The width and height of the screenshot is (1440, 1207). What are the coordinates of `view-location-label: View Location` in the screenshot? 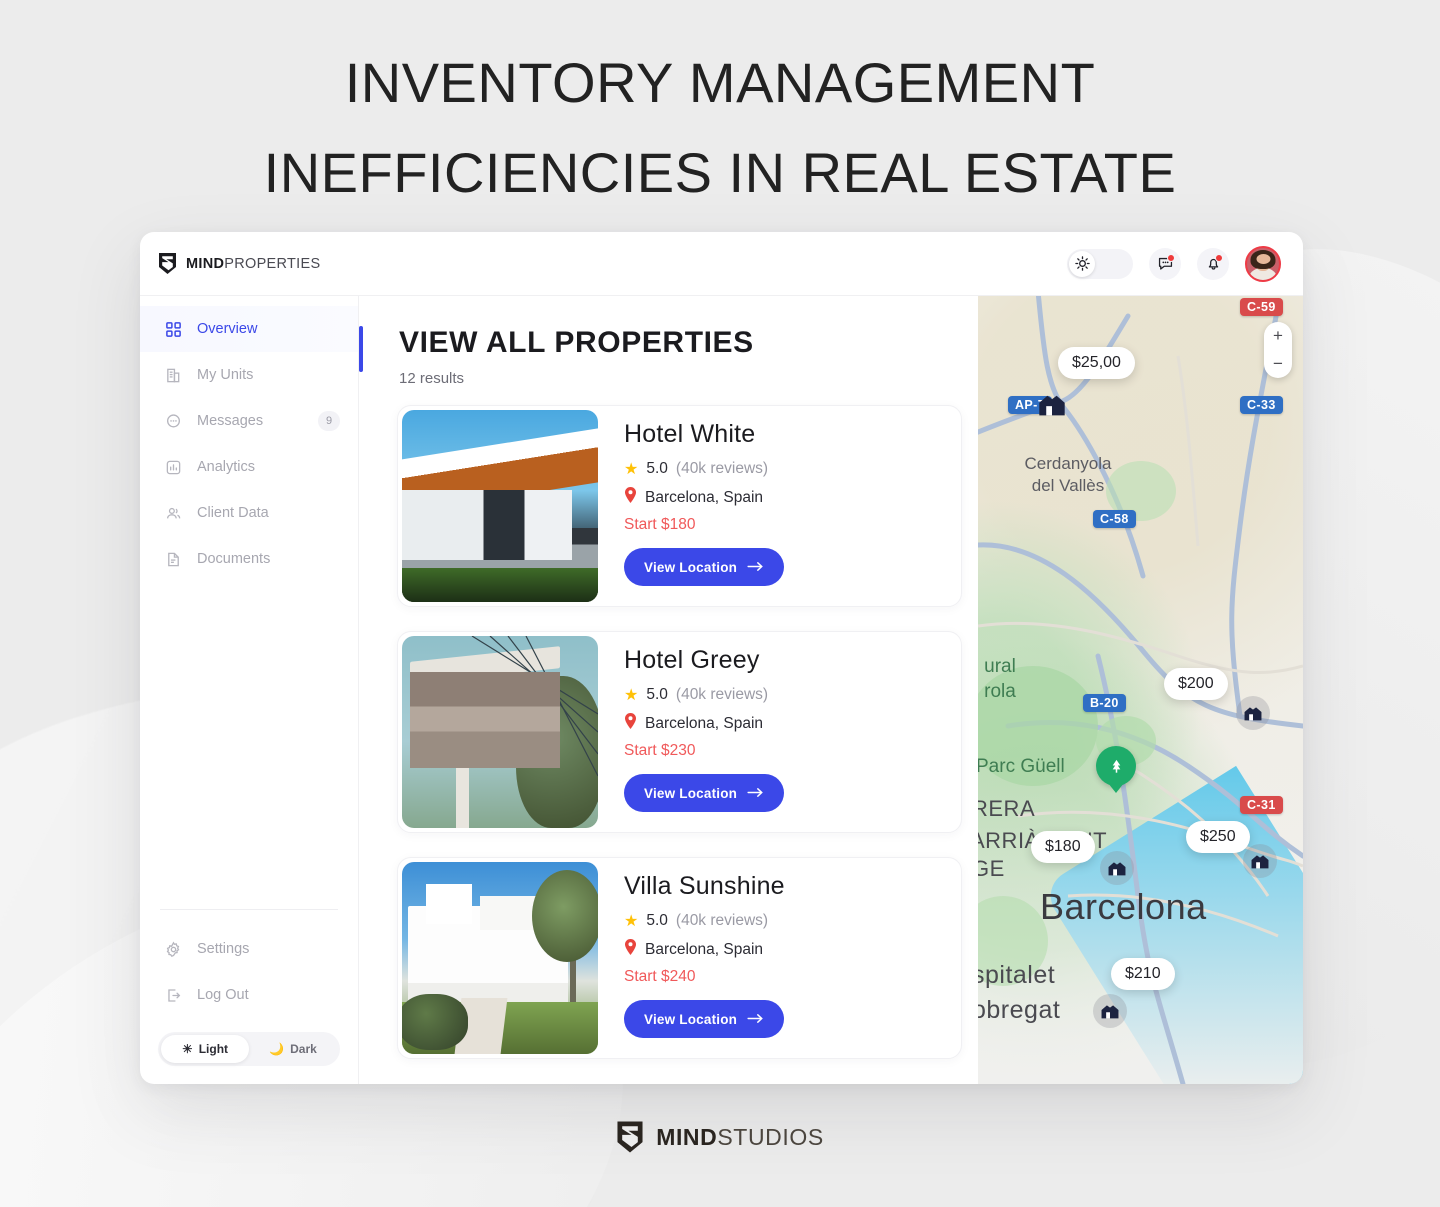 It's located at (691, 1019).